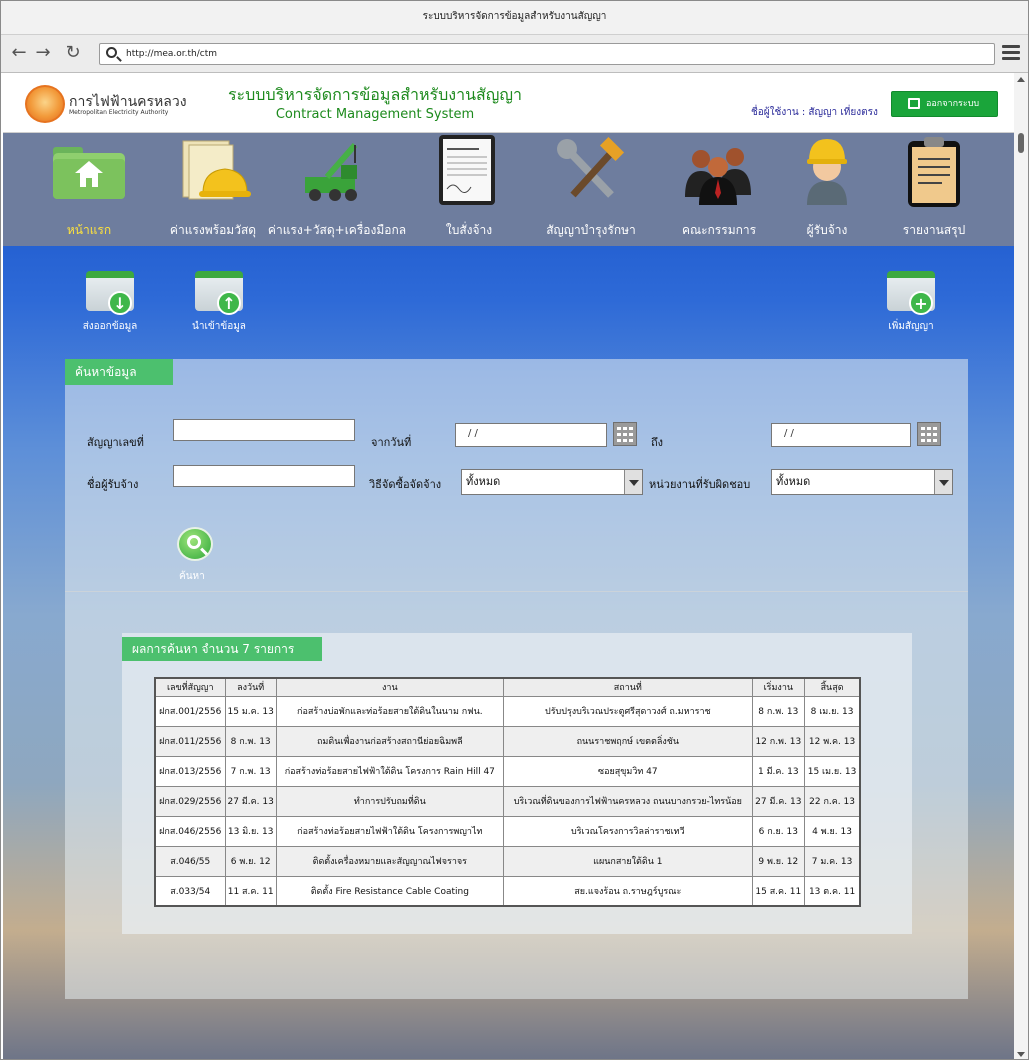  I want to click on unit-select: ทั้งหมด, so click(862, 482).